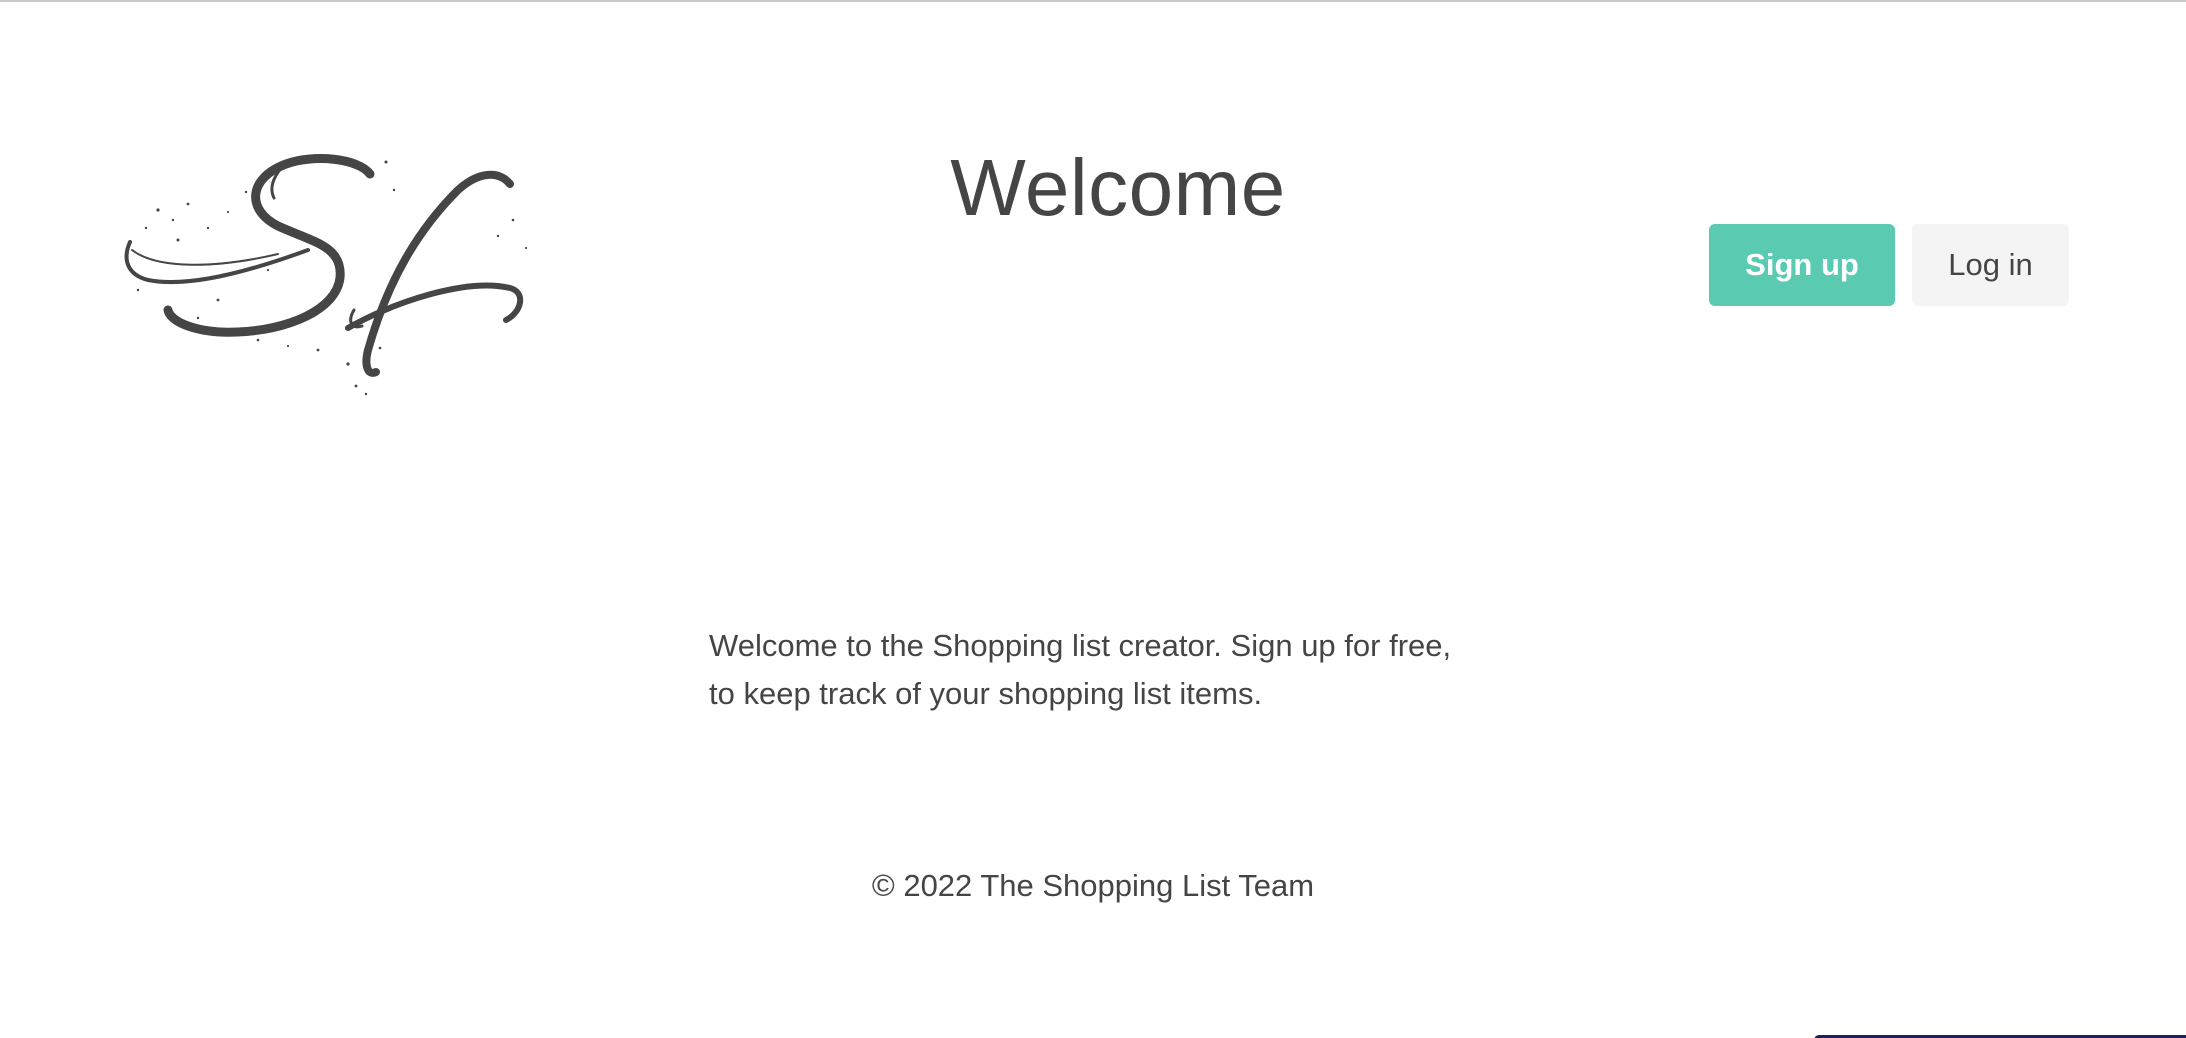 This screenshot has width=2186, height=1038. What do you see at coordinates (1990, 265) in the screenshot?
I see `login-button: Log in` at bounding box center [1990, 265].